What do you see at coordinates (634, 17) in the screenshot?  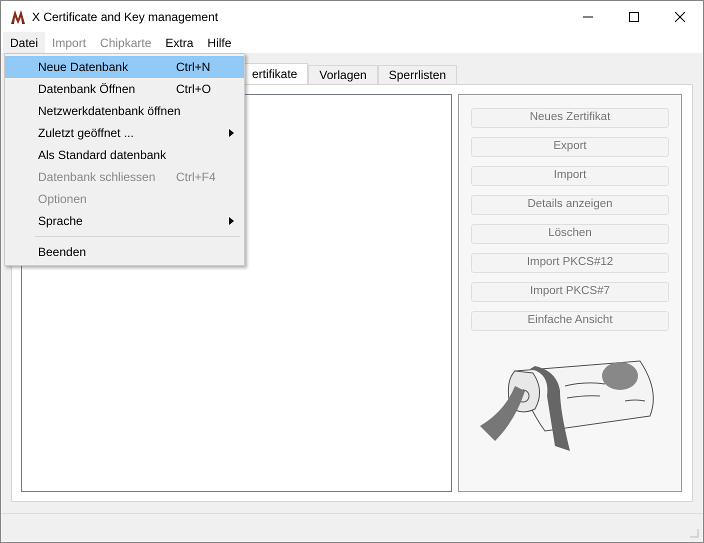 I see `maximize-icon` at bounding box center [634, 17].